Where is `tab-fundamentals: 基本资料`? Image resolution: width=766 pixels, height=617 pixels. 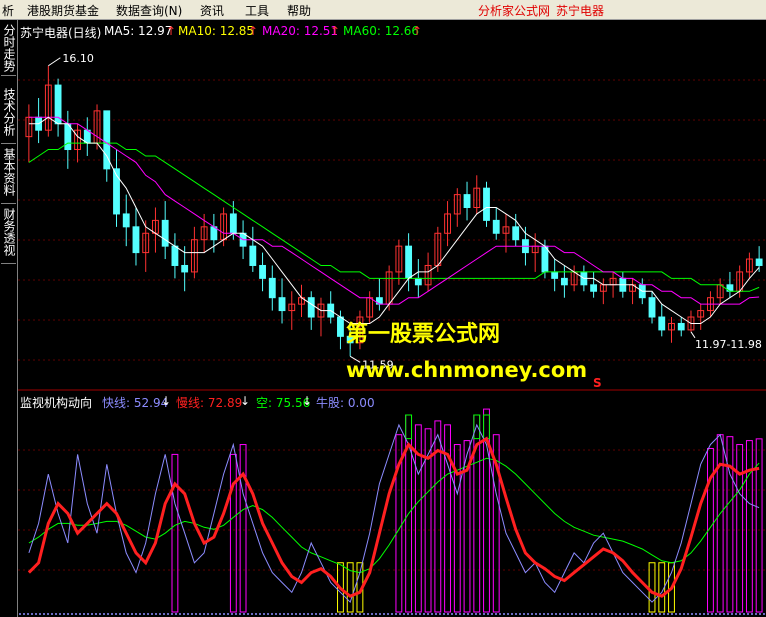
tab-fundamentals: 基本资料 is located at coordinates (8, 176).